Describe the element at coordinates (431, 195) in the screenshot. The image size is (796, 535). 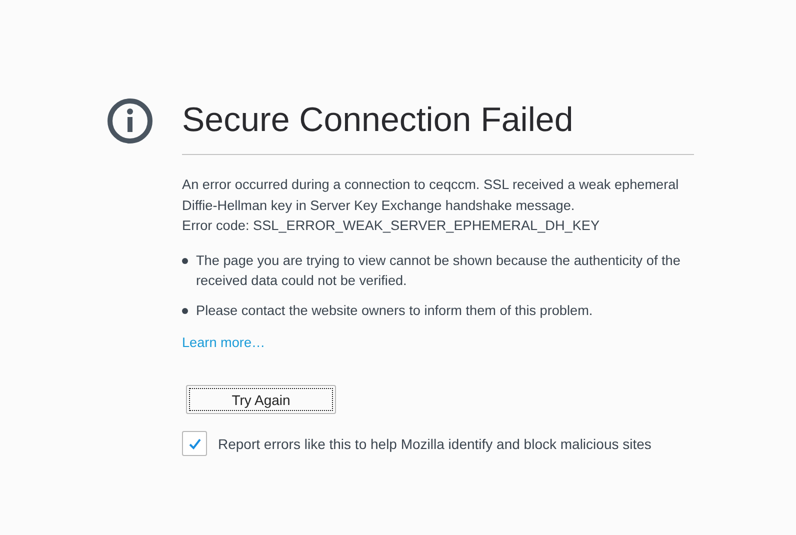
I see `error-description: An error occurred during a connection to ceqccm. SSL received a weak ephemeral Diffie-Hellman key in Server Key Exchange handshake message.` at that location.